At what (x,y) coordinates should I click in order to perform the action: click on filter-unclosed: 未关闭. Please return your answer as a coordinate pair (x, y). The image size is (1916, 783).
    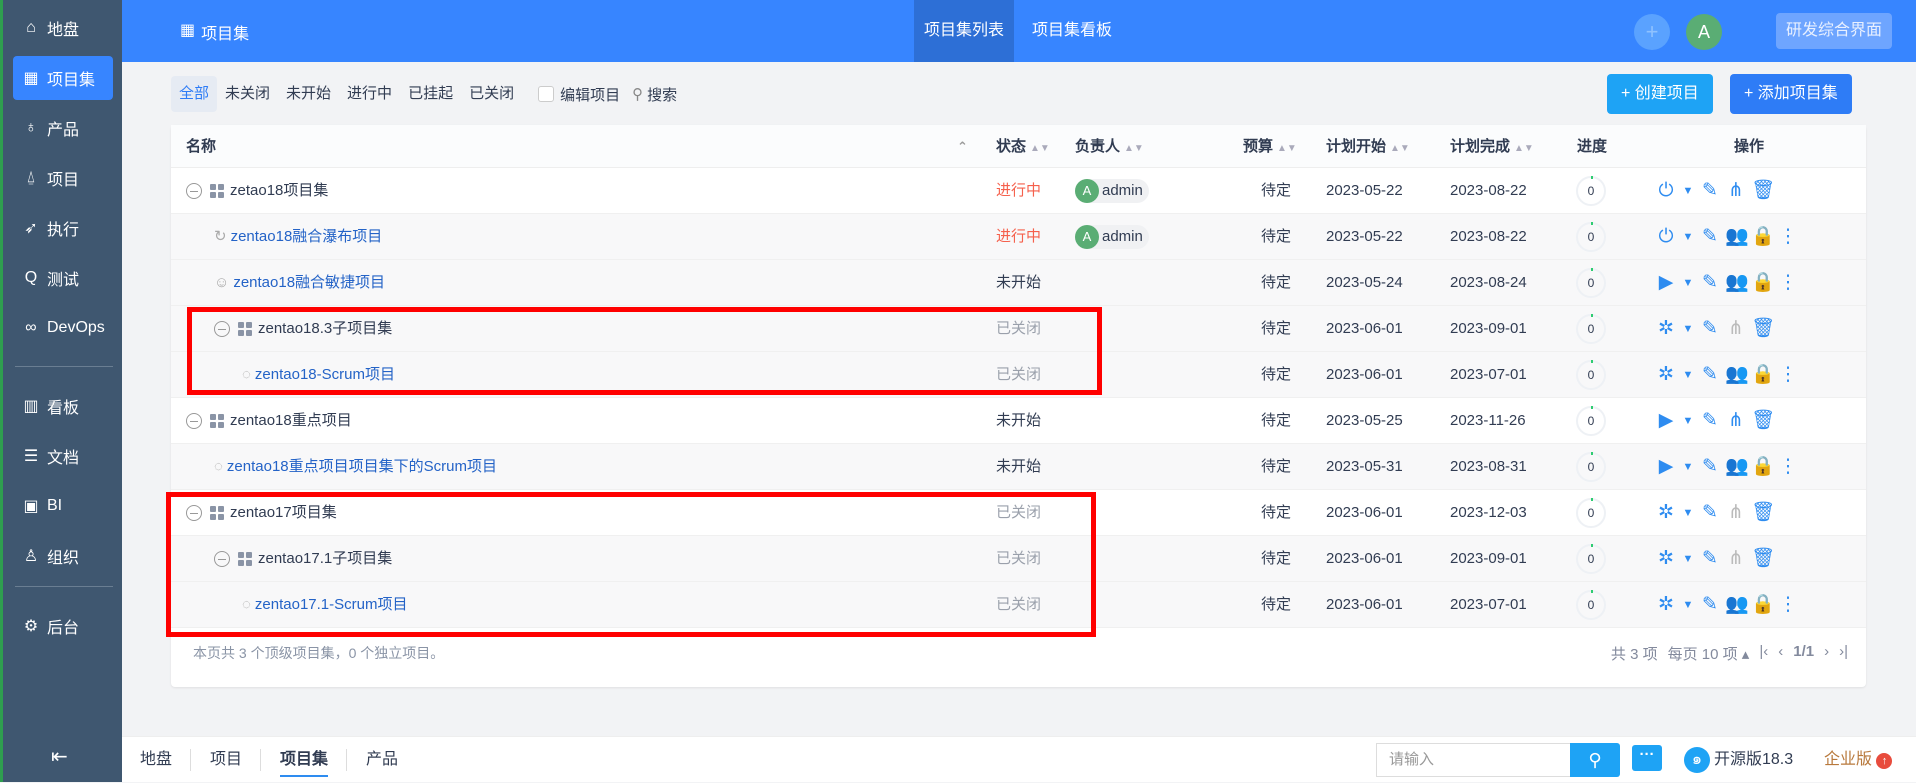
    Looking at the image, I should click on (247, 94).